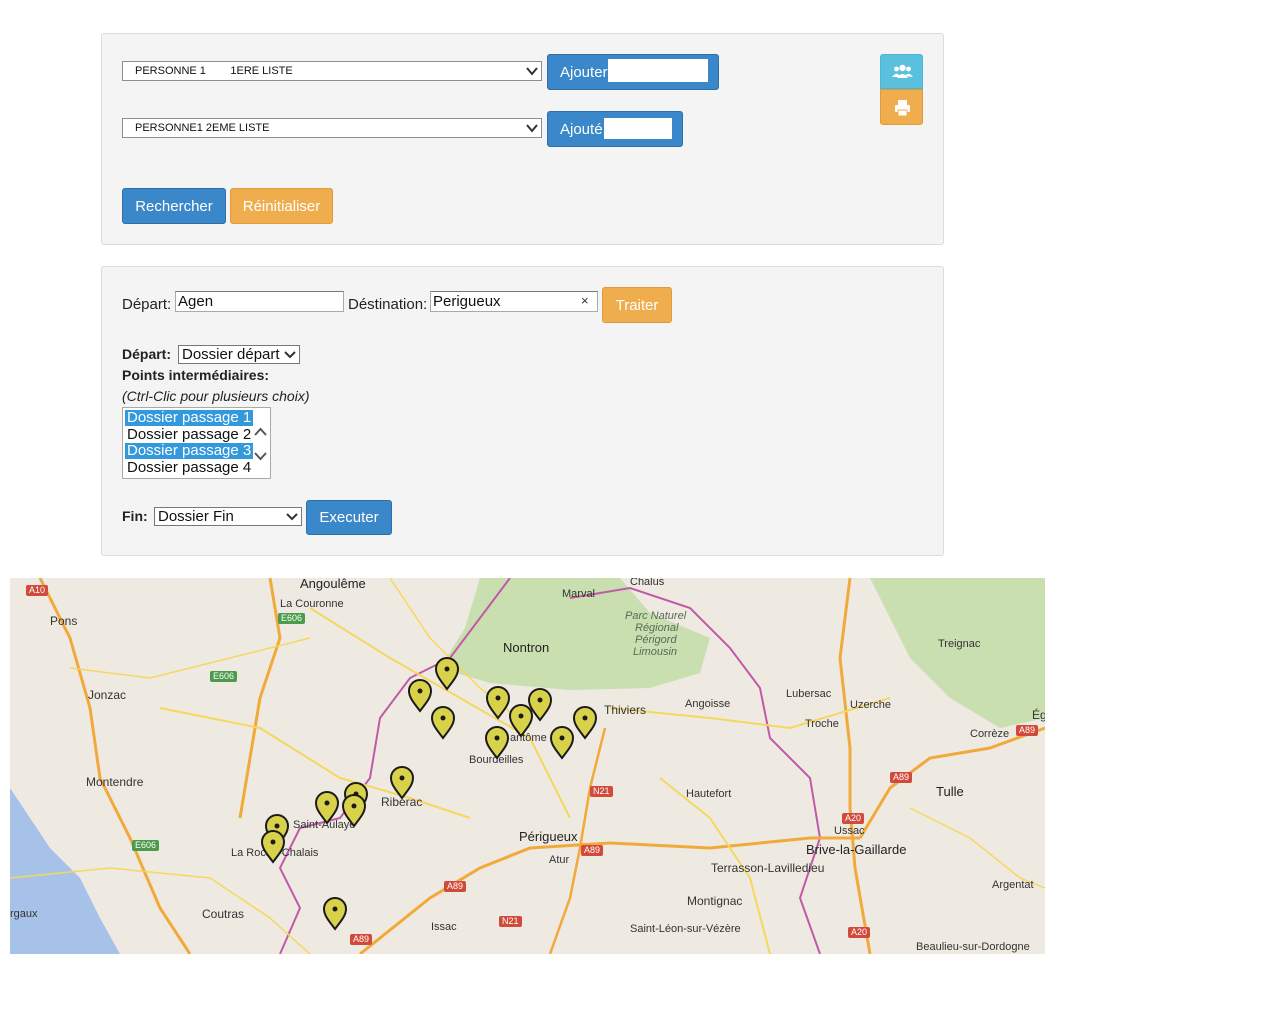 Image resolution: width=1280 pixels, height=1024 pixels. Describe the element at coordinates (216, 396) in the screenshot. I see `waypoints-hint: (Ctrl-Clic pour plusieurs choix)` at that location.